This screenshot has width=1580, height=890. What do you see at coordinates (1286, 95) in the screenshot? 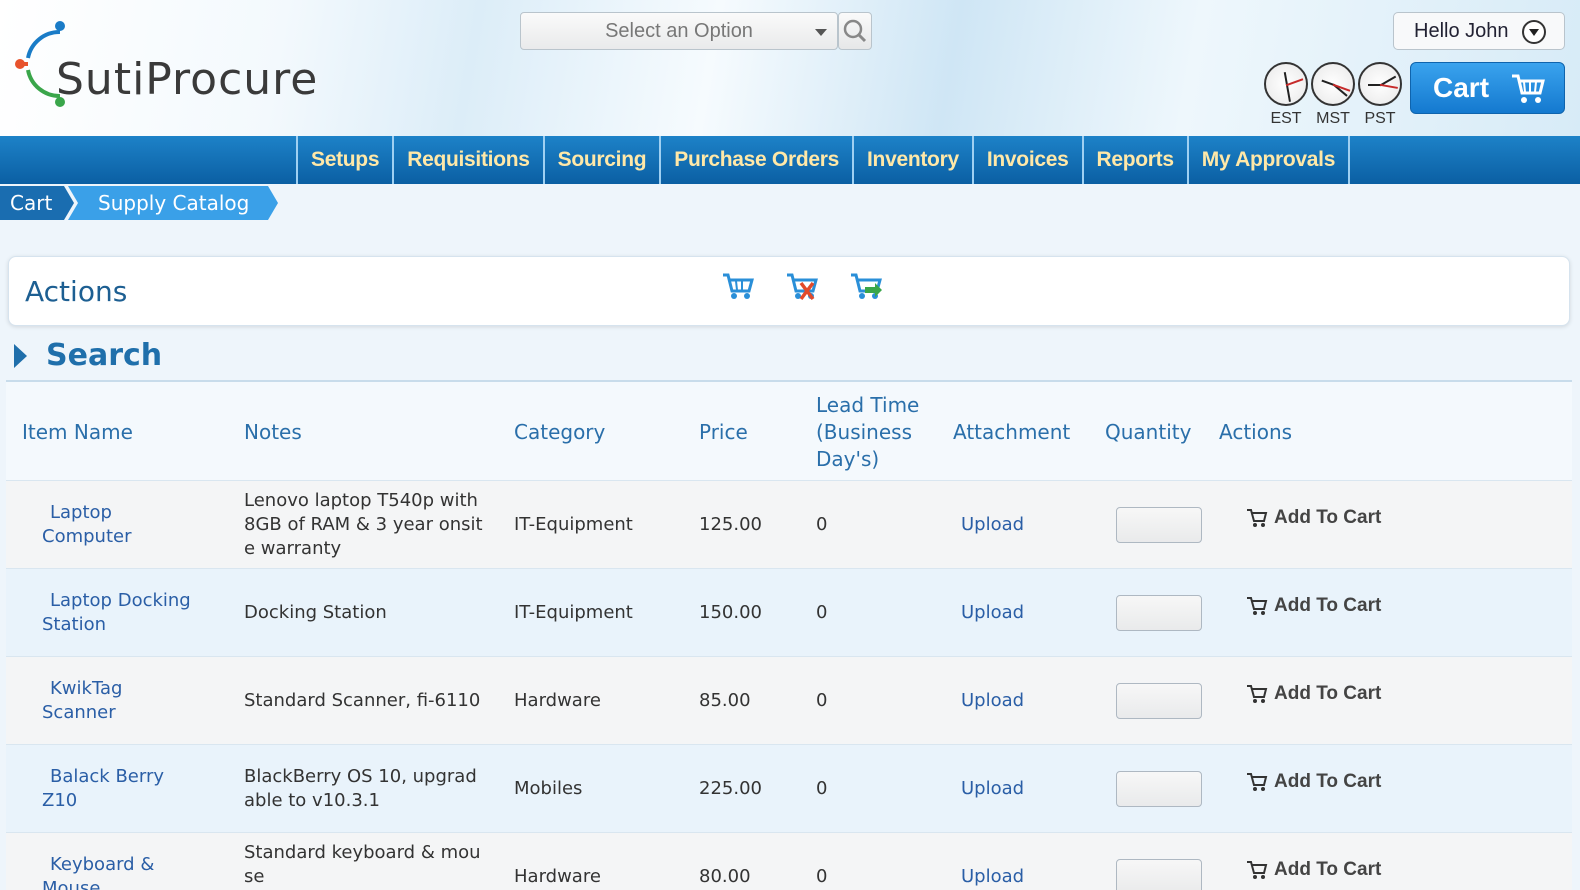
I see `clock-est: EST` at bounding box center [1286, 95].